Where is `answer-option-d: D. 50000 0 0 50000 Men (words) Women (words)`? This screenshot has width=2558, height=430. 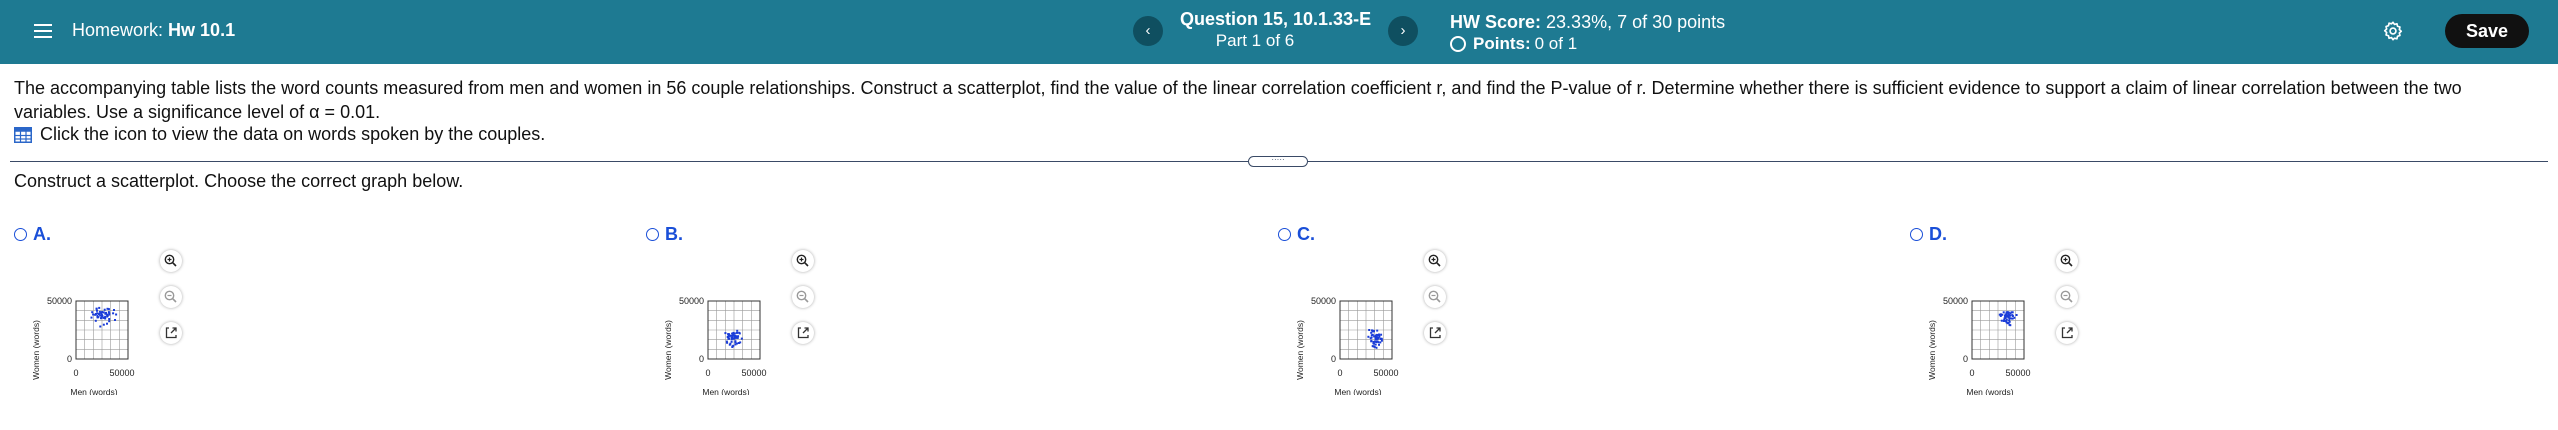 answer-option-d: D. 50000 0 0 50000 Men (words) Women (words) is located at coordinates (2030, 308).